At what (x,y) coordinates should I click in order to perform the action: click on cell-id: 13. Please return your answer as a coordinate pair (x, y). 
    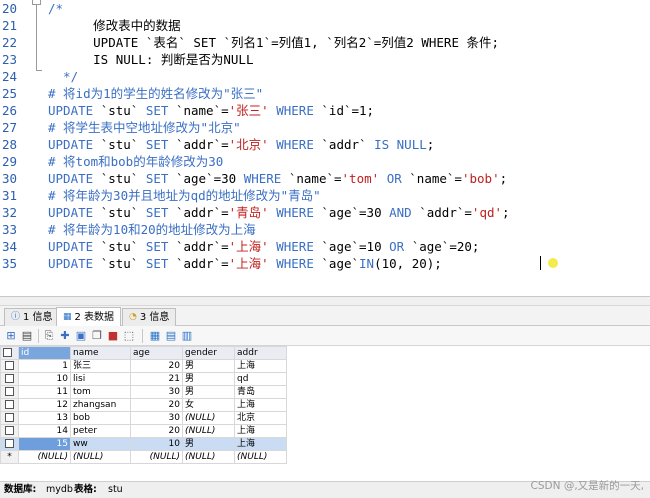
    Looking at the image, I should click on (44, 418).